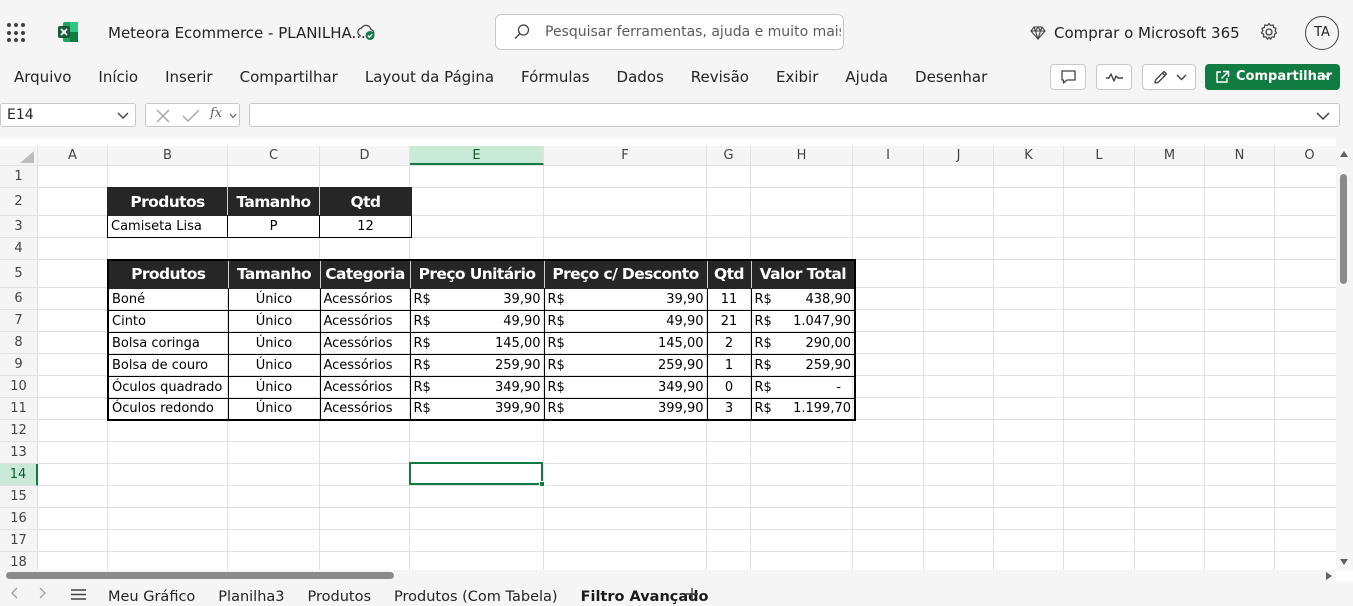 Image resolution: width=1353 pixels, height=606 pixels. What do you see at coordinates (429, 77) in the screenshot?
I see `tab-layout-da-pagina: Layout da Página` at bounding box center [429, 77].